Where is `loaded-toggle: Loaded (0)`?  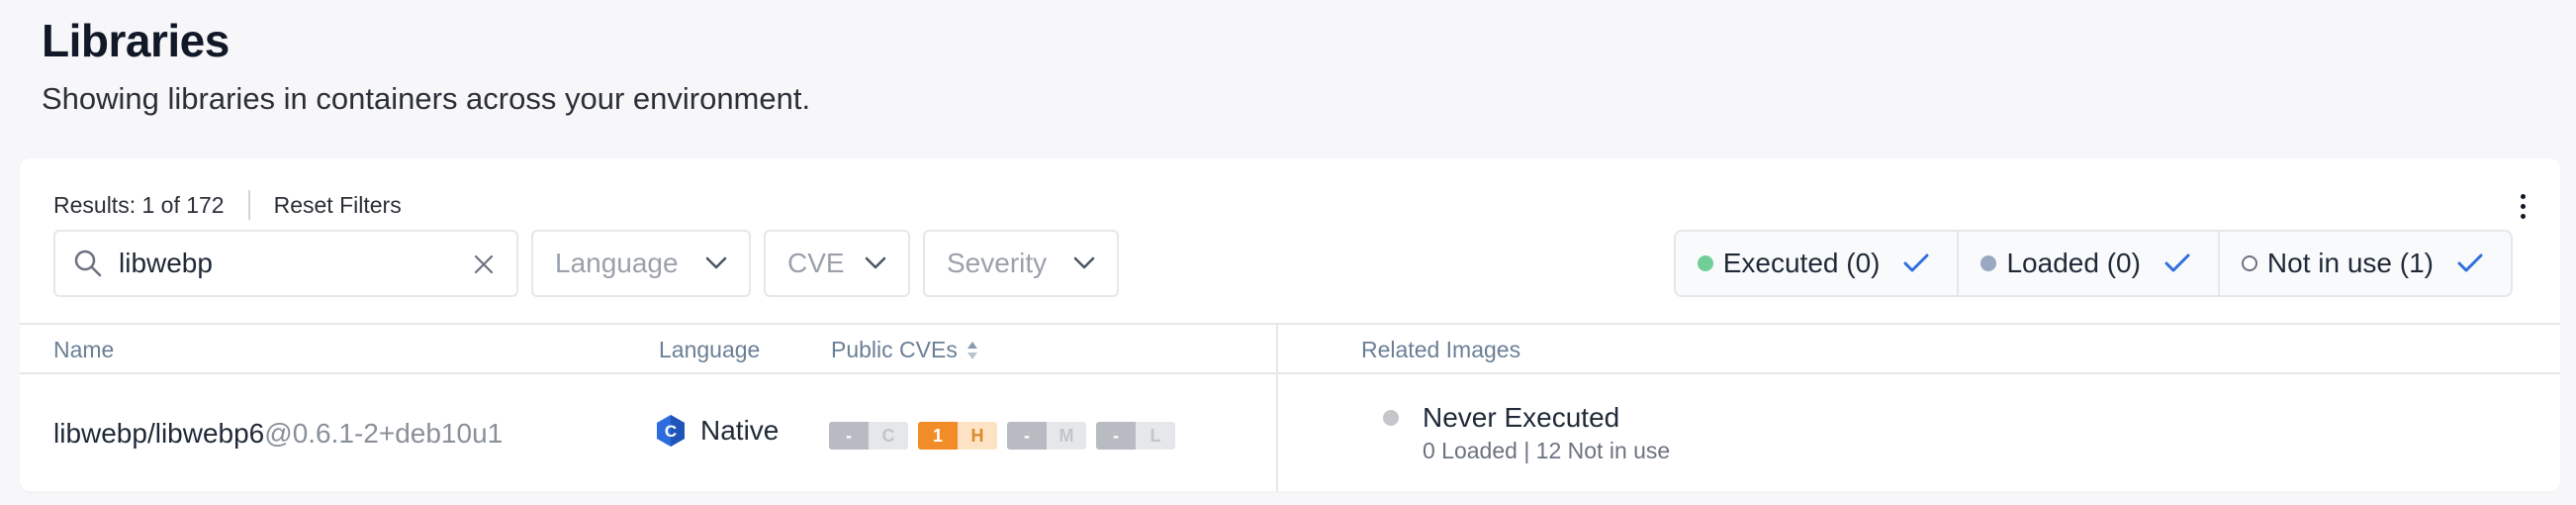
loaded-toggle: Loaded (0) is located at coordinates (2089, 263).